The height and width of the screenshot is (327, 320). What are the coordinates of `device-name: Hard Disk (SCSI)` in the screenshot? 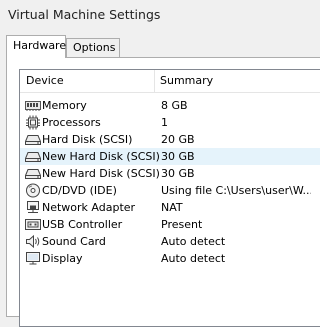 It's located at (87, 139).